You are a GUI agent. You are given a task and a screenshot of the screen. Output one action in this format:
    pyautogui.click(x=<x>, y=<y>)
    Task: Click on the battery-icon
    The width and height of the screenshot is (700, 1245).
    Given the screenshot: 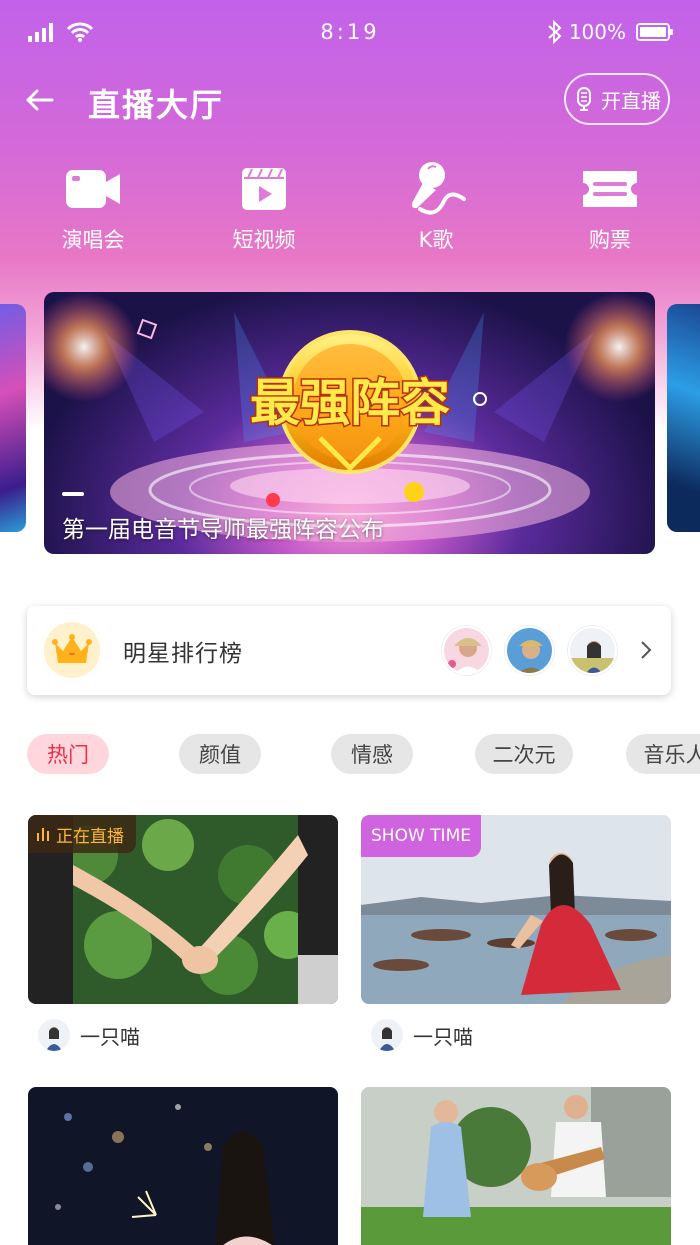 What is the action you would take?
    pyautogui.click(x=654, y=32)
    